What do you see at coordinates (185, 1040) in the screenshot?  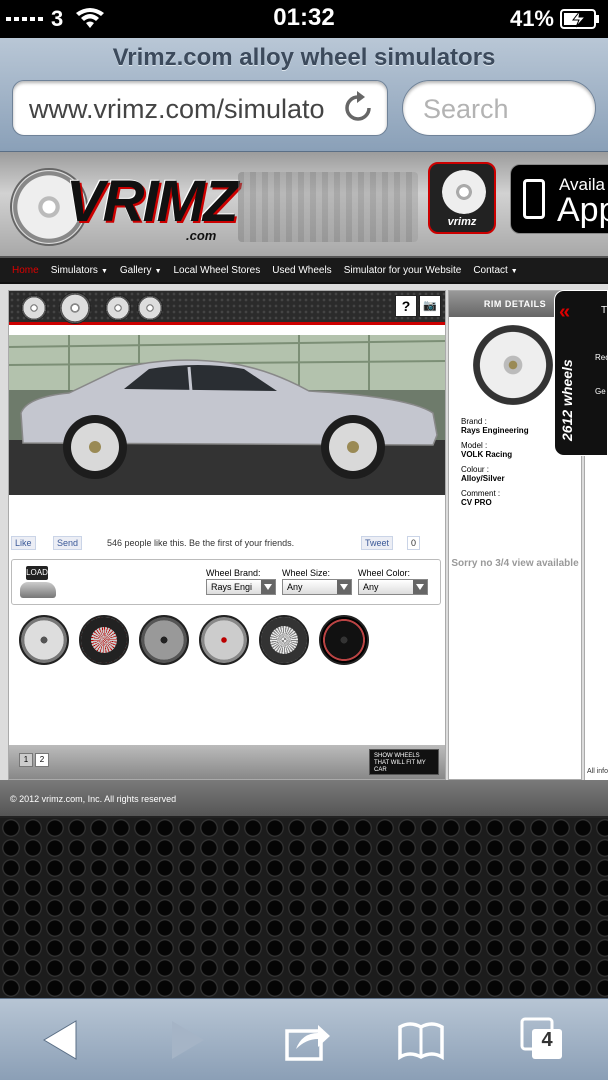 I see `forward-icon` at bounding box center [185, 1040].